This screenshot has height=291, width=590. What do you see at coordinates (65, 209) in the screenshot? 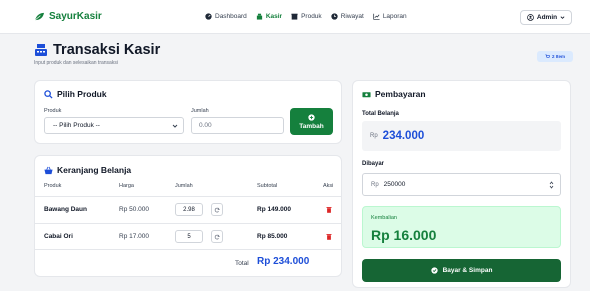
I see `row1-produk: Bawang Daun` at bounding box center [65, 209].